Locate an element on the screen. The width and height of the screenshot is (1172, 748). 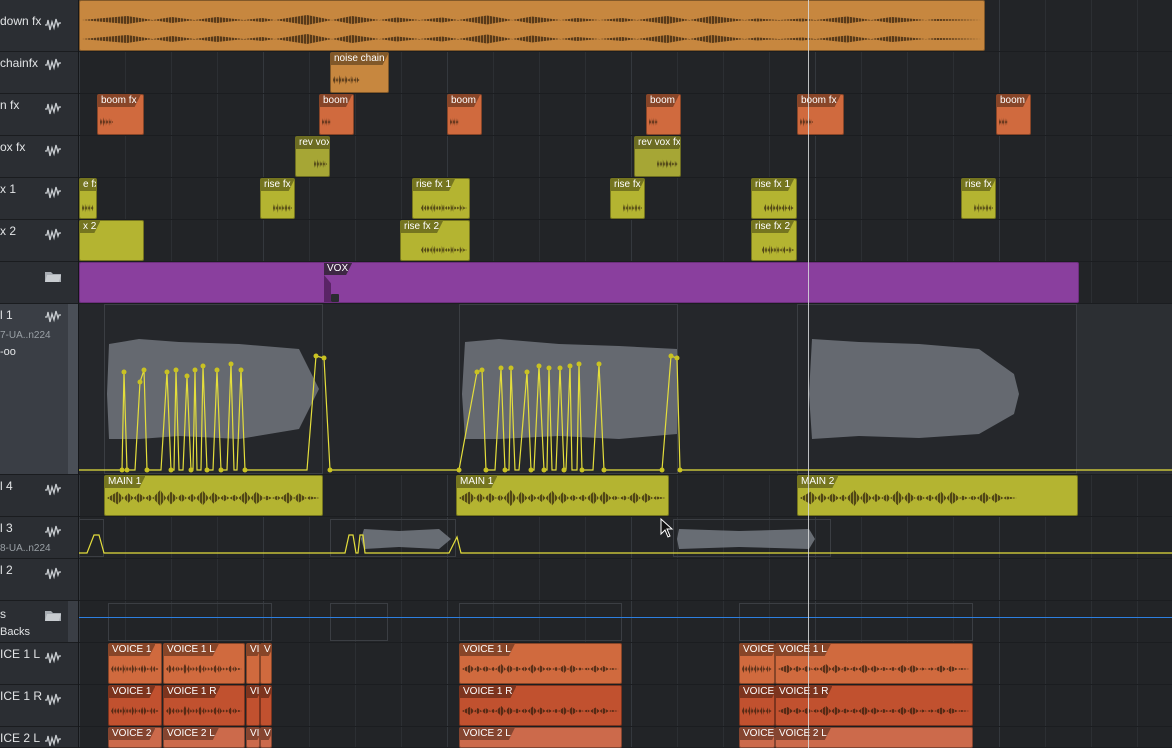
track-header-n-fx: n fx is located at coordinates (39, 115).